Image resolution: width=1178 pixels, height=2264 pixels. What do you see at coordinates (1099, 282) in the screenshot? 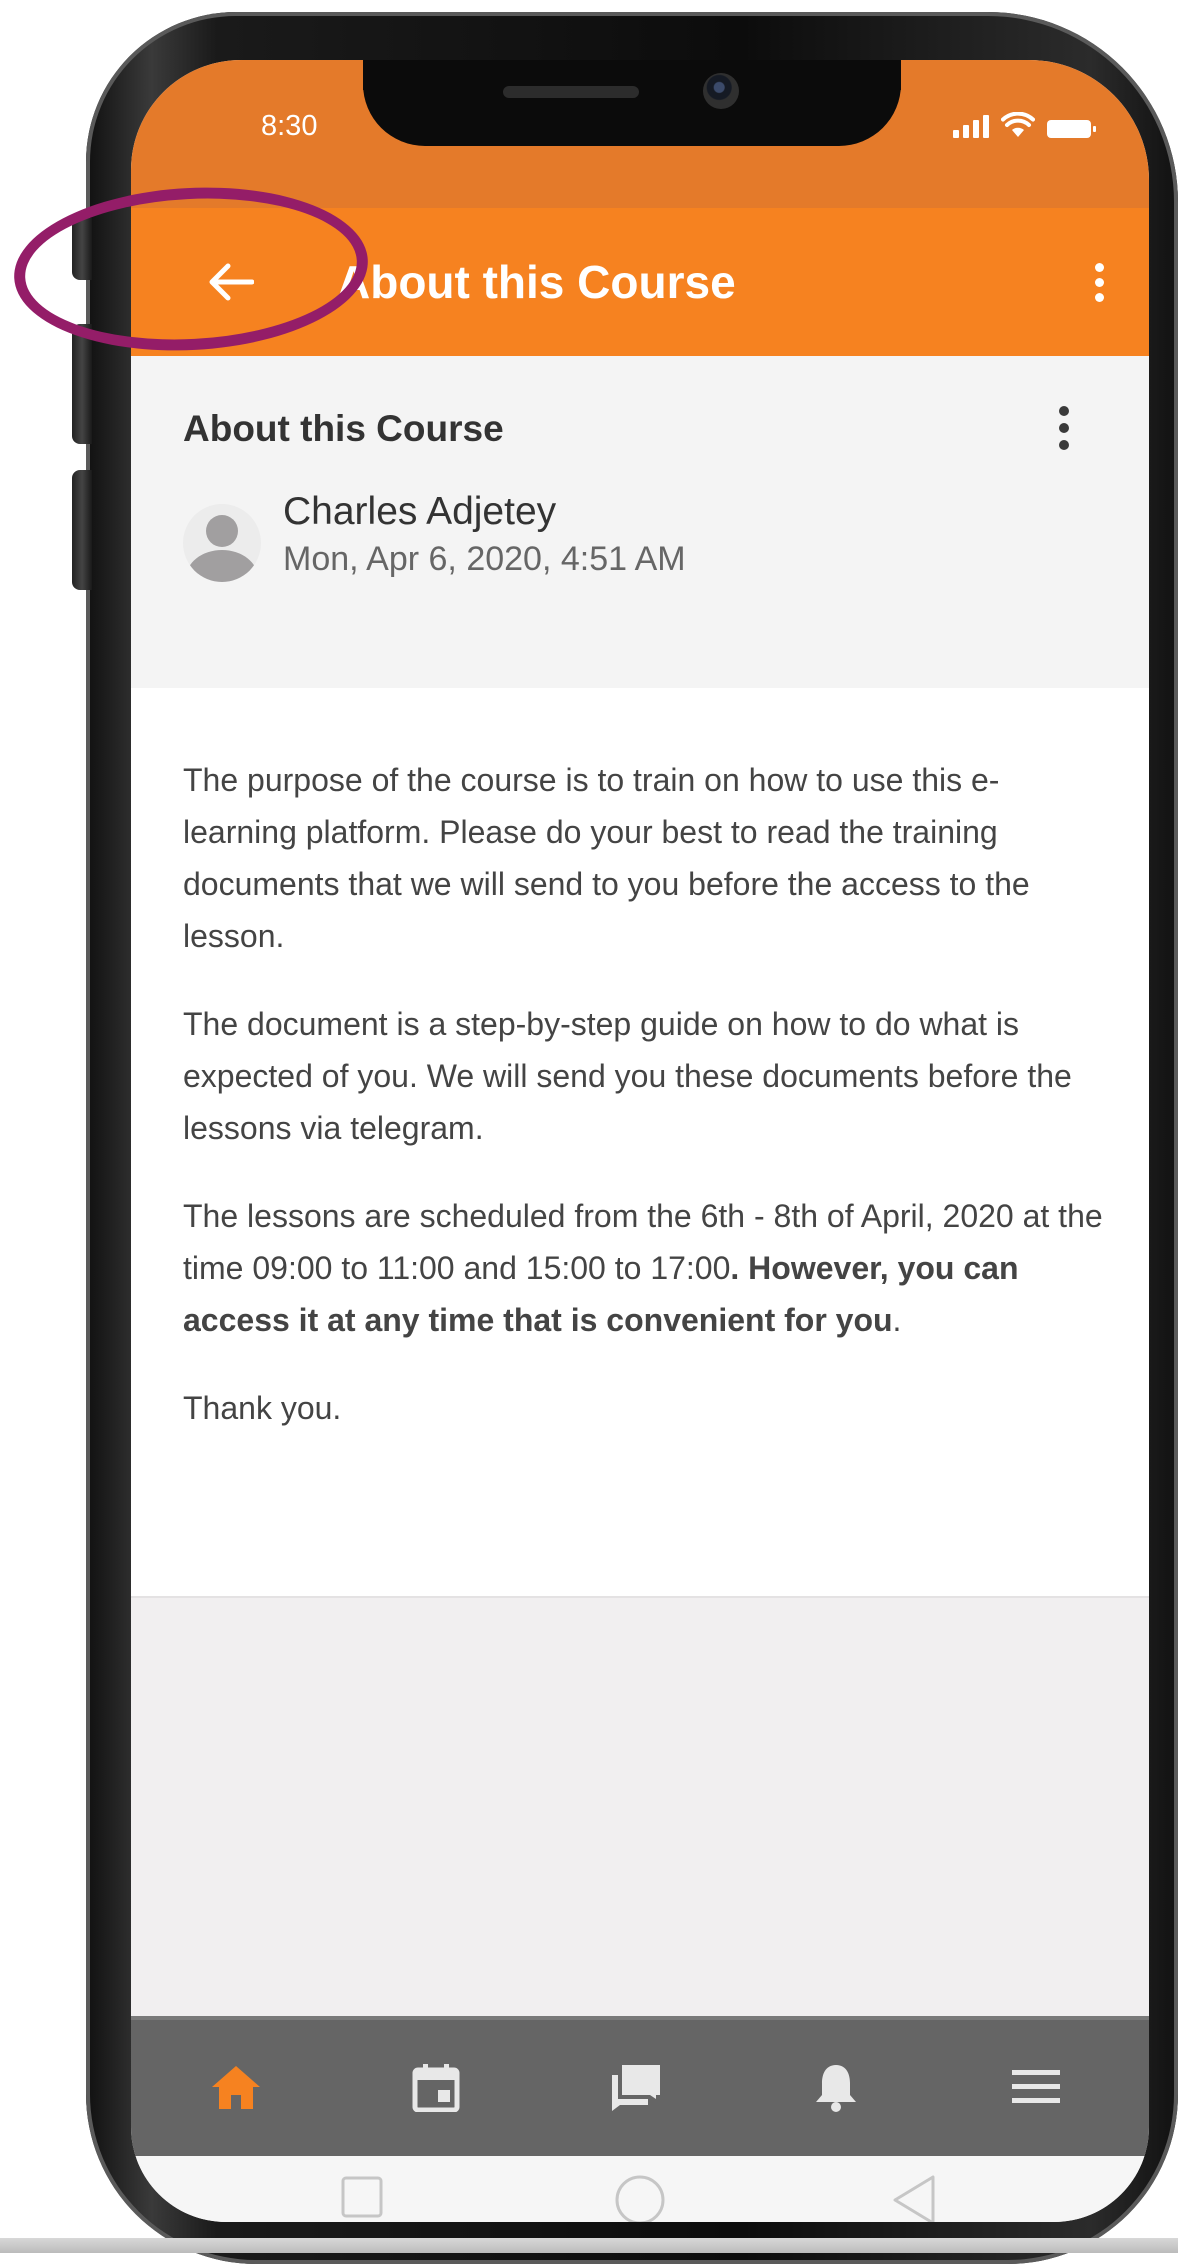
I see `more-vertical-icon` at bounding box center [1099, 282].